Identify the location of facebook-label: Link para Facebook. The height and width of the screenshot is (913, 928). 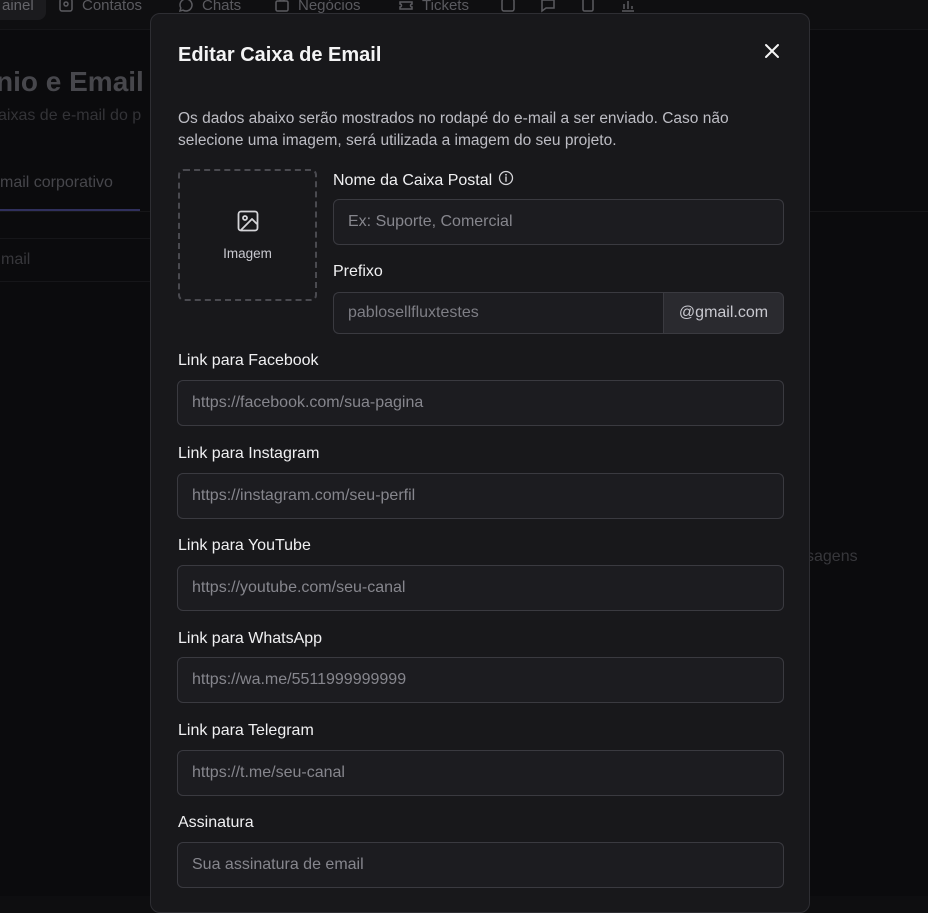
(248, 361).